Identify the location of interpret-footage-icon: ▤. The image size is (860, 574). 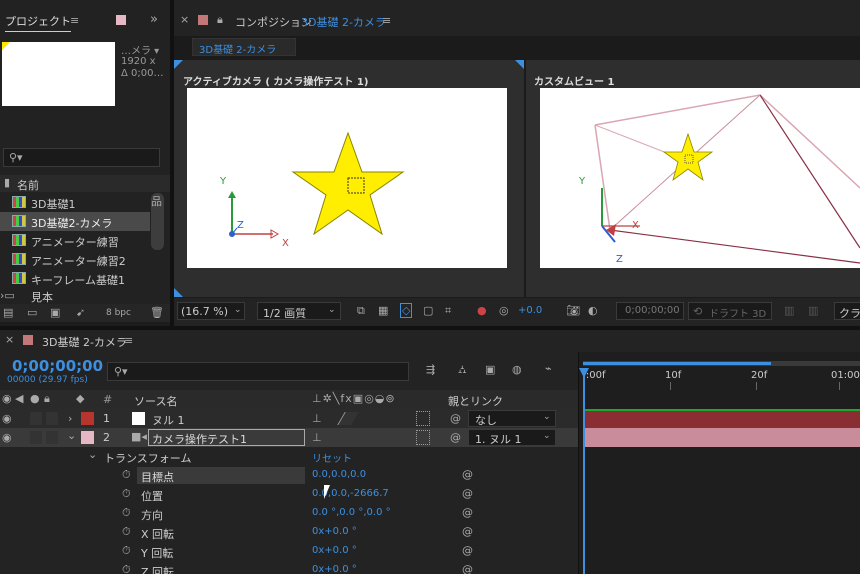
(8, 312).